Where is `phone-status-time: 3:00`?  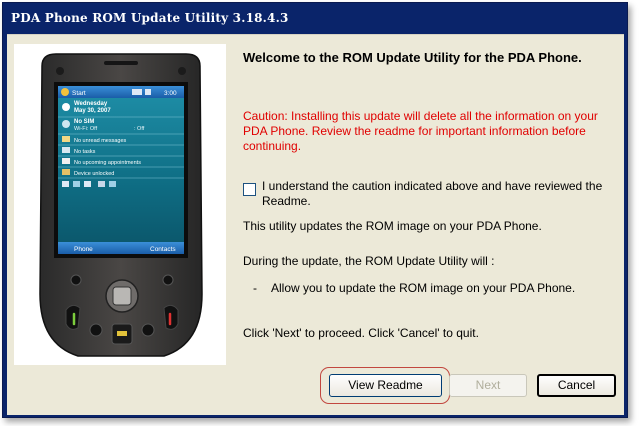
phone-status-time: 3:00 is located at coordinates (170, 93).